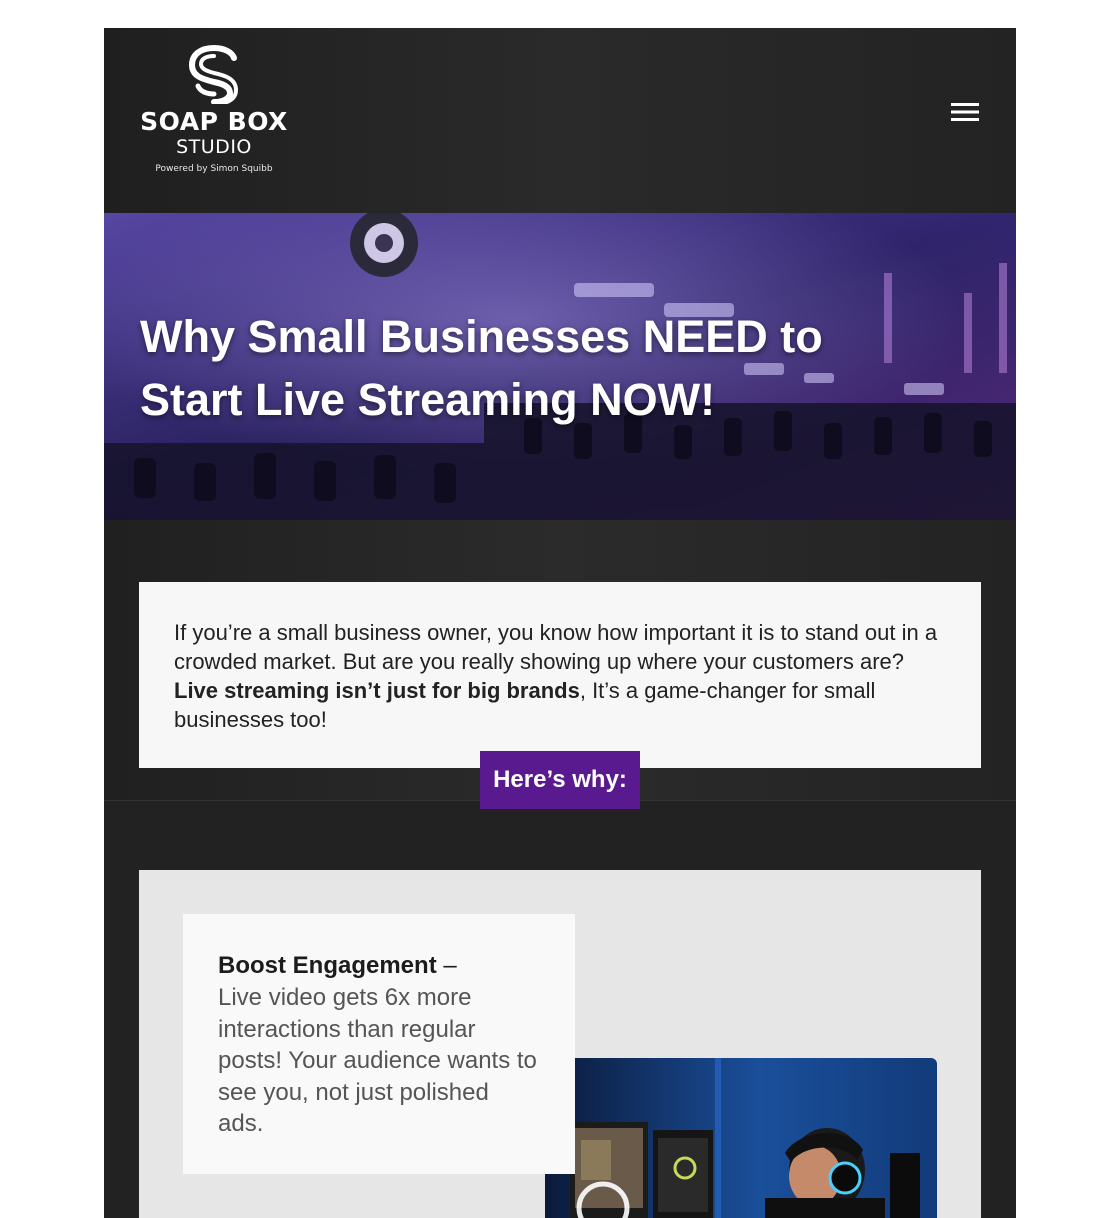  I want to click on feature-title-dash: –, so click(446, 965).